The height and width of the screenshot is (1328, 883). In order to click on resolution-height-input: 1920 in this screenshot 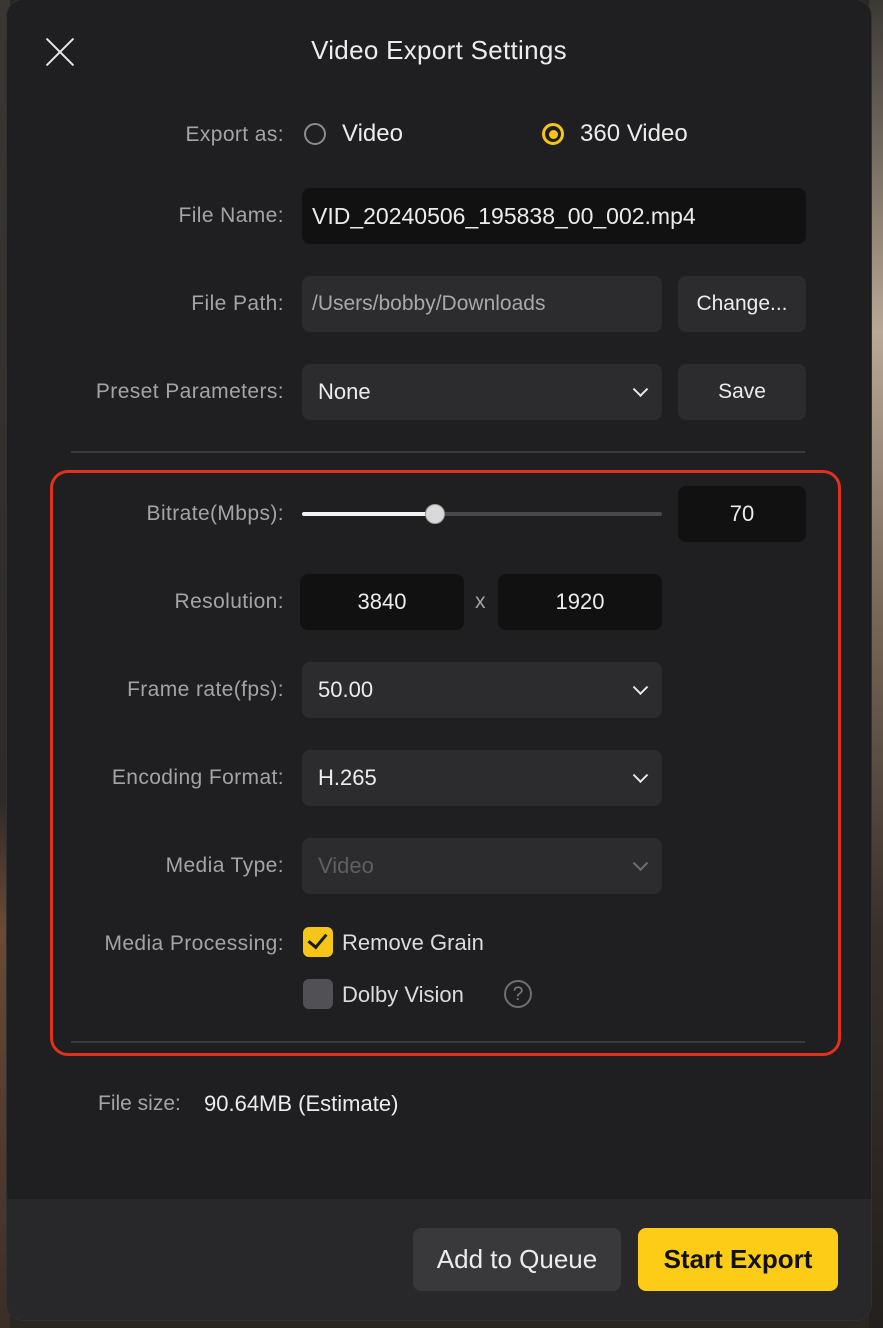, I will do `click(580, 602)`.